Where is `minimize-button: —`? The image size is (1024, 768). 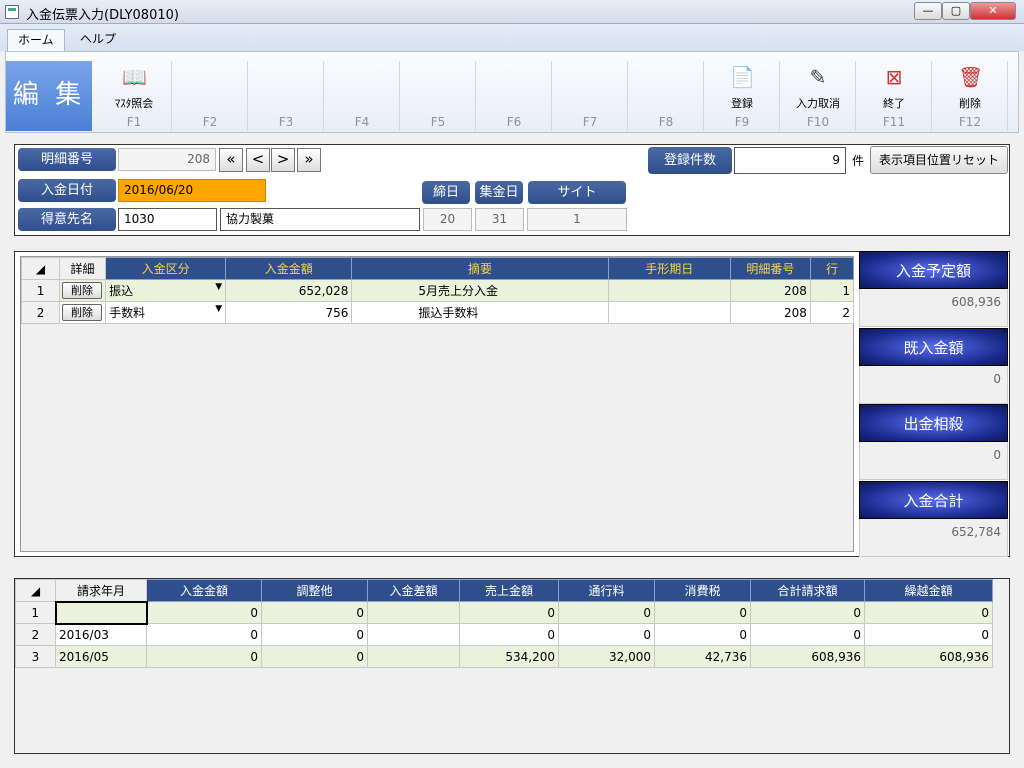
minimize-button: — is located at coordinates (928, 11).